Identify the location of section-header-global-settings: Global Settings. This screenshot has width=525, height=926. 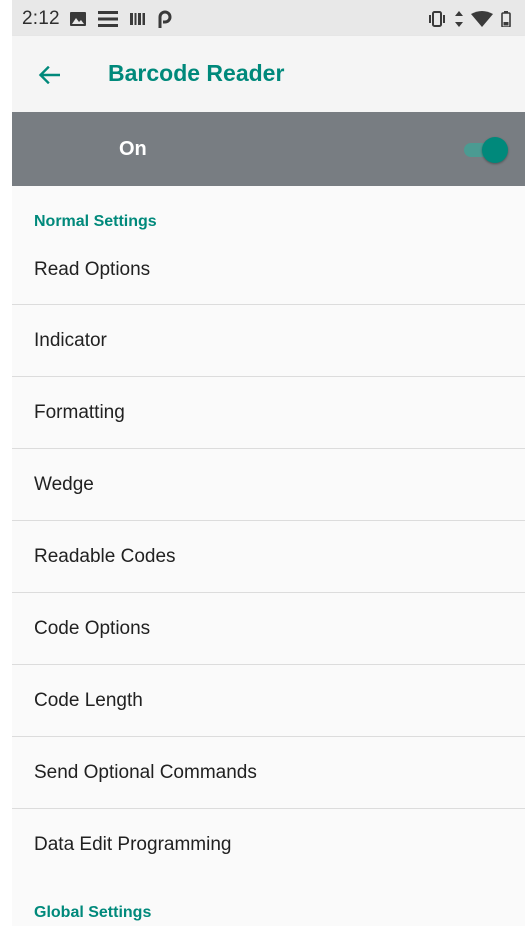
(93, 912).